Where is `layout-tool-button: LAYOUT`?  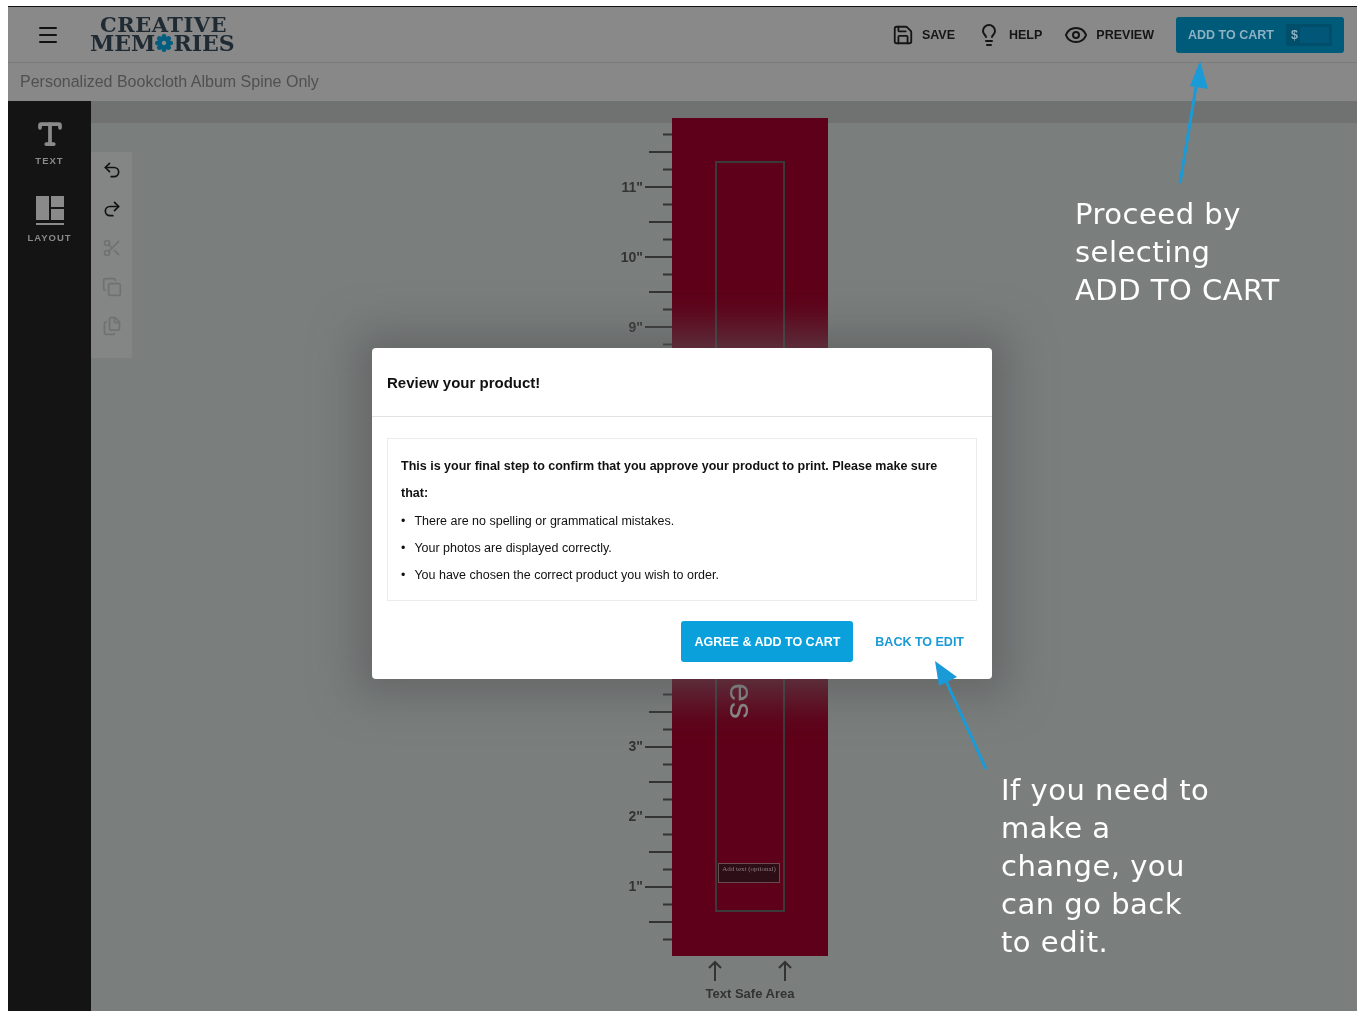
layout-tool-button: LAYOUT is located at coordinates (49, 219).